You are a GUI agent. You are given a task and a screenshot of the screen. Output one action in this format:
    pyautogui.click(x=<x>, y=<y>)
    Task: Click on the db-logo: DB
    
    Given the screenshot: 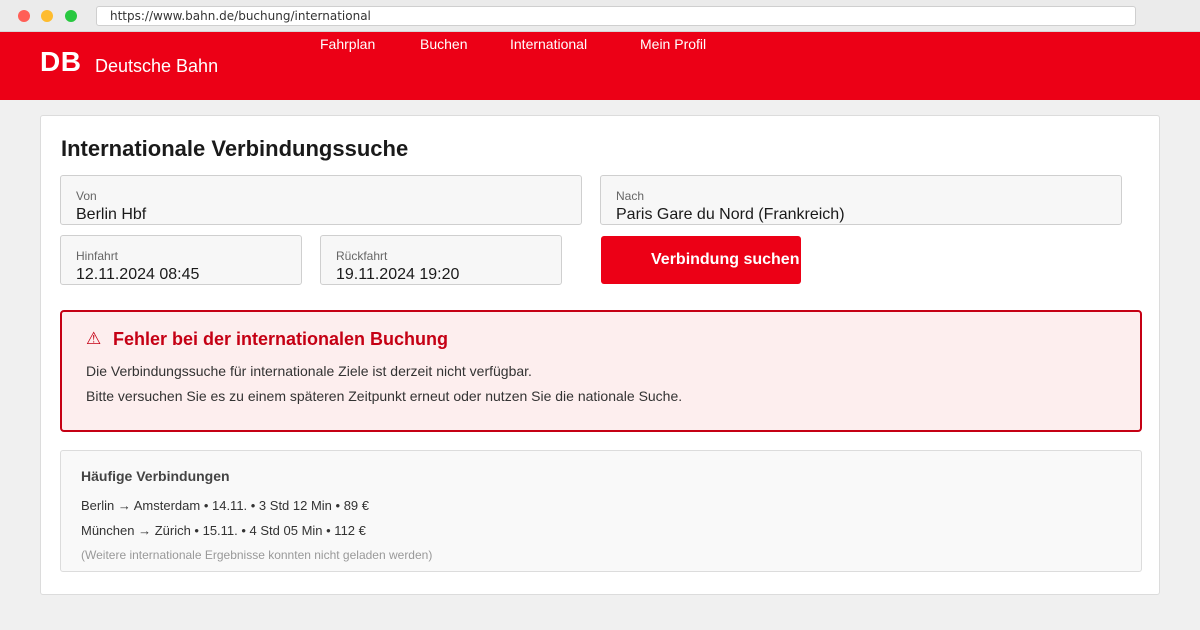 What is the action you would take?
    pyautogui.click(x=60, y=62)
    